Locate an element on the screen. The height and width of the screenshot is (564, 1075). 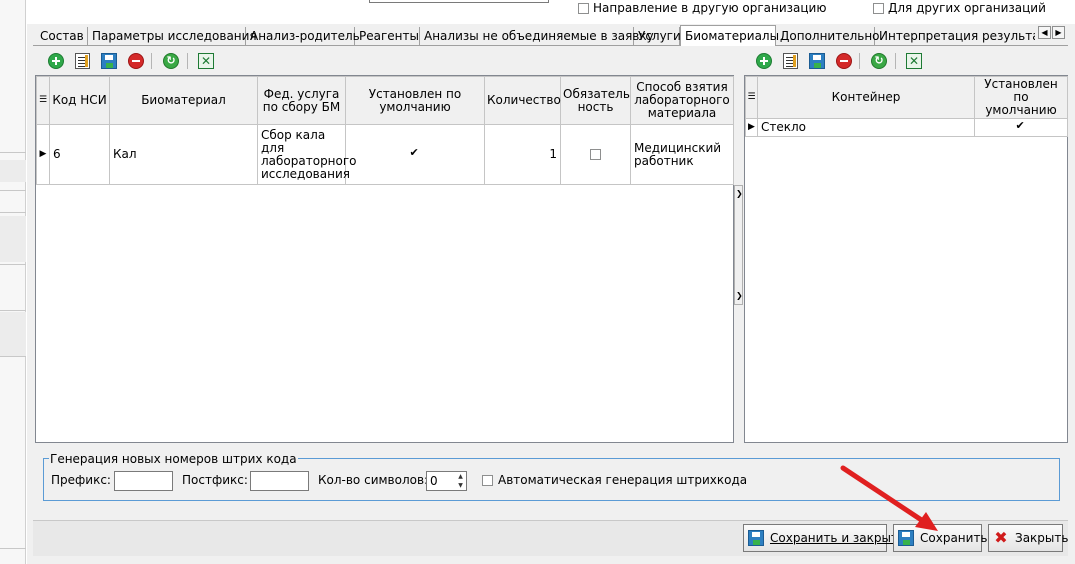
container-delete-button is located at coordinates (844, 61).